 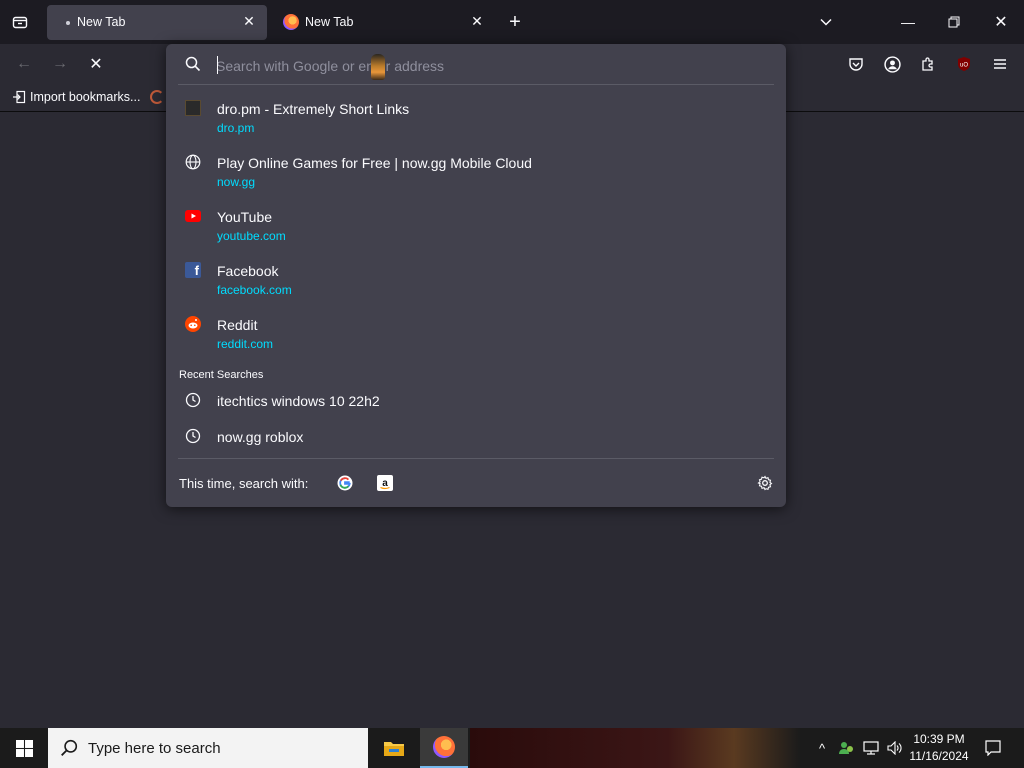 I want to click on taskbar-background-image, so click(x=635, y=748).